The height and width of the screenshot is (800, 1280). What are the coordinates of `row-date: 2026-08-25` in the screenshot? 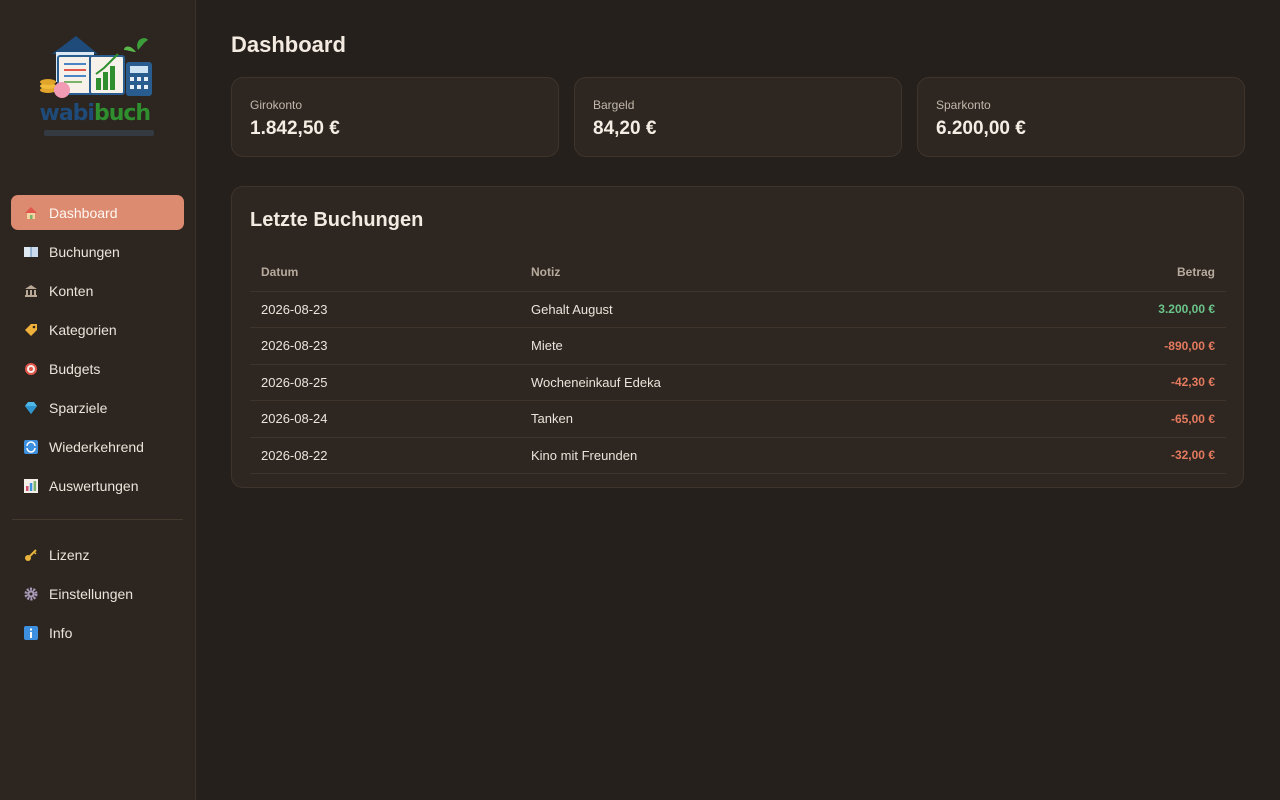 It's located at (385, 382).